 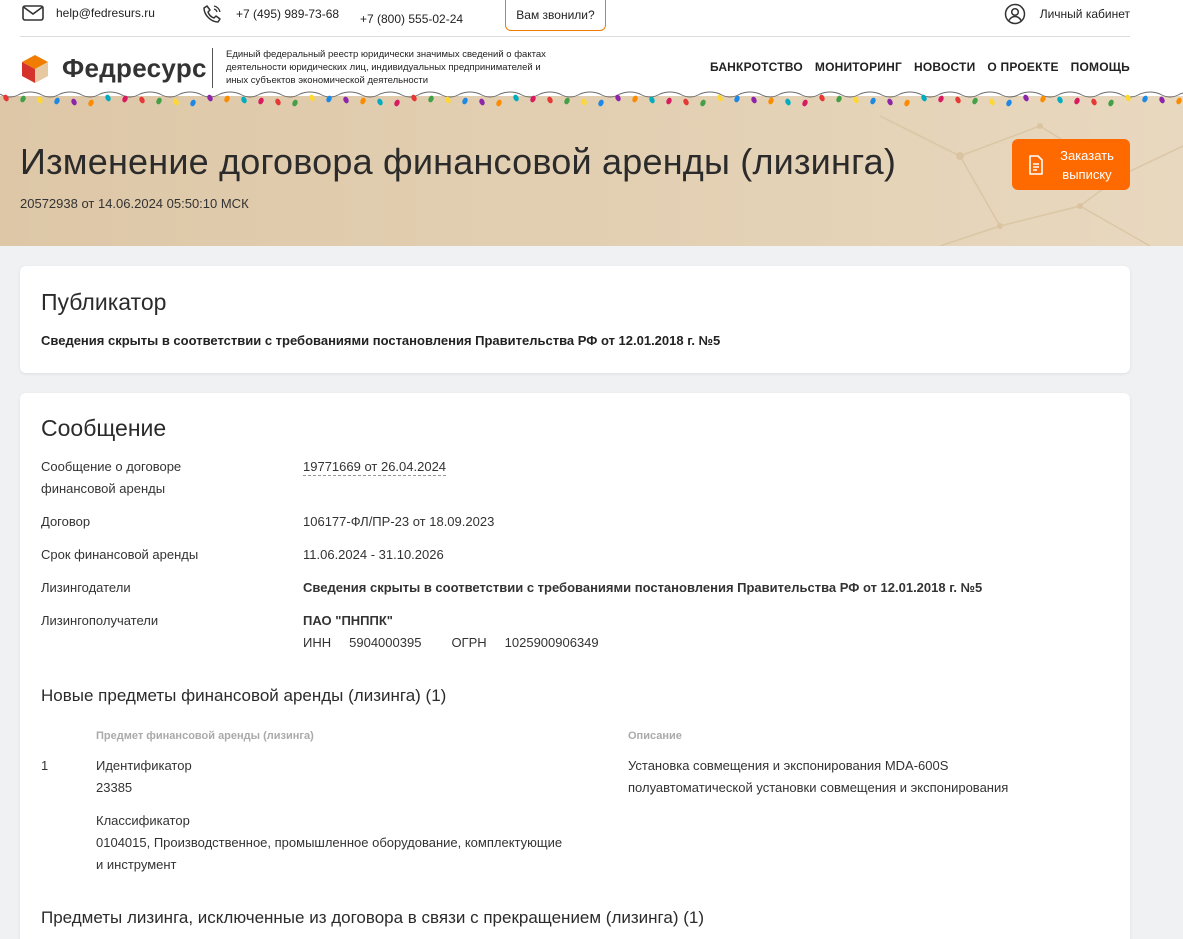 I want to click on personal-cabinet-link: Личный кабинет, so click(x=1067, y=14).